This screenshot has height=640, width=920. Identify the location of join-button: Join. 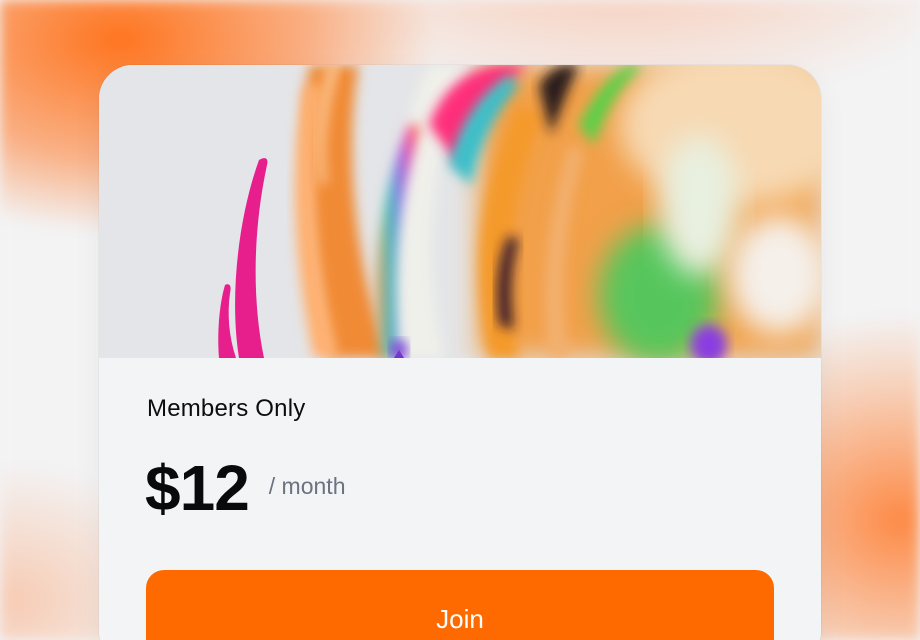
(460, 605).